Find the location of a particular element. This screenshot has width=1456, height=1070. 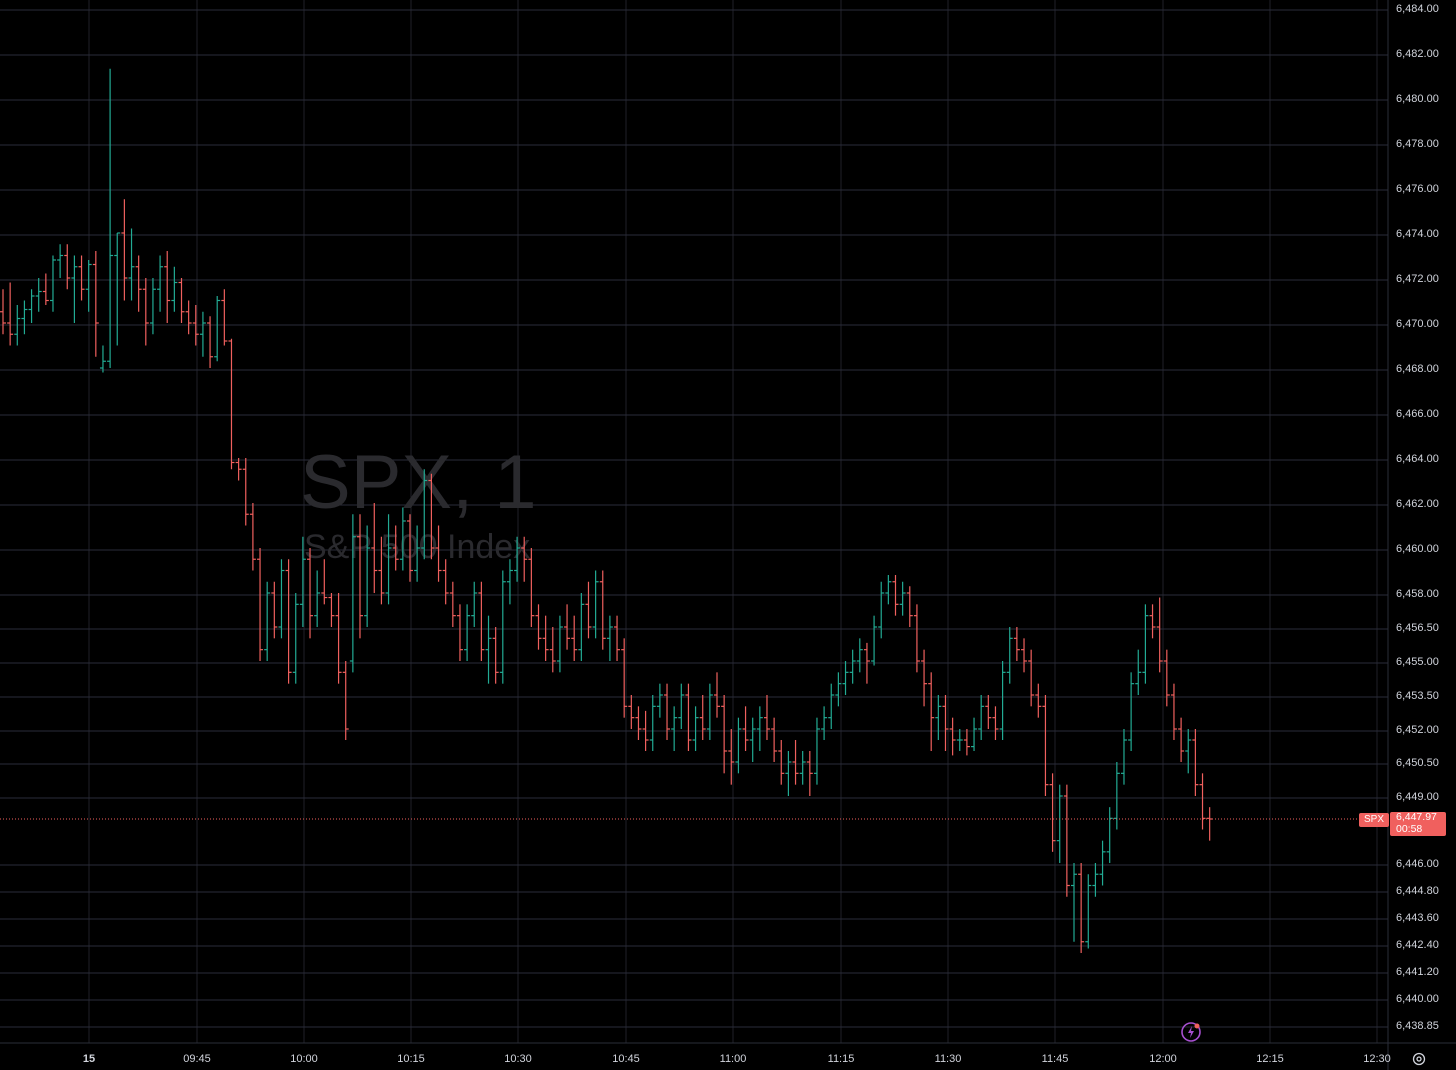

y-tick-label: 6,442.40 is located at coordinates (1417, 945).